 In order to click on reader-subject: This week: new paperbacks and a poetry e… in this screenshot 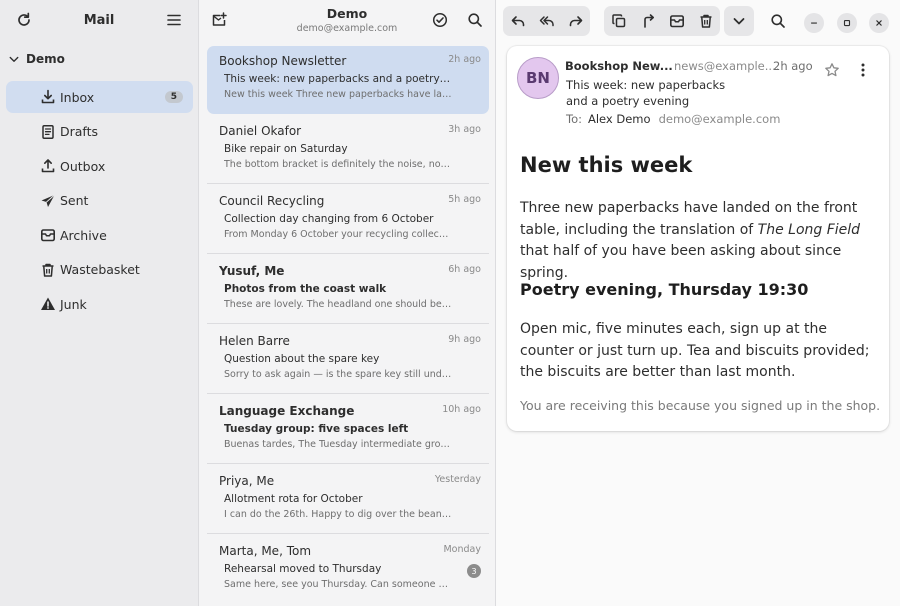, I will do `click(646, 93)`.